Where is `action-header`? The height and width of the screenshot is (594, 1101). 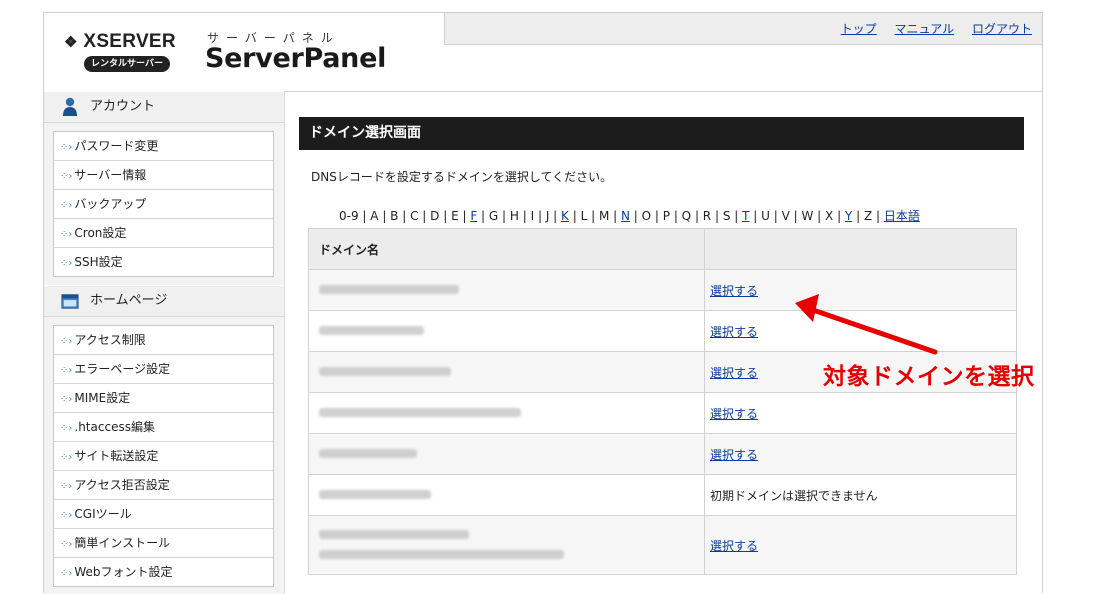 action-header is located at coordinates (860, 249).